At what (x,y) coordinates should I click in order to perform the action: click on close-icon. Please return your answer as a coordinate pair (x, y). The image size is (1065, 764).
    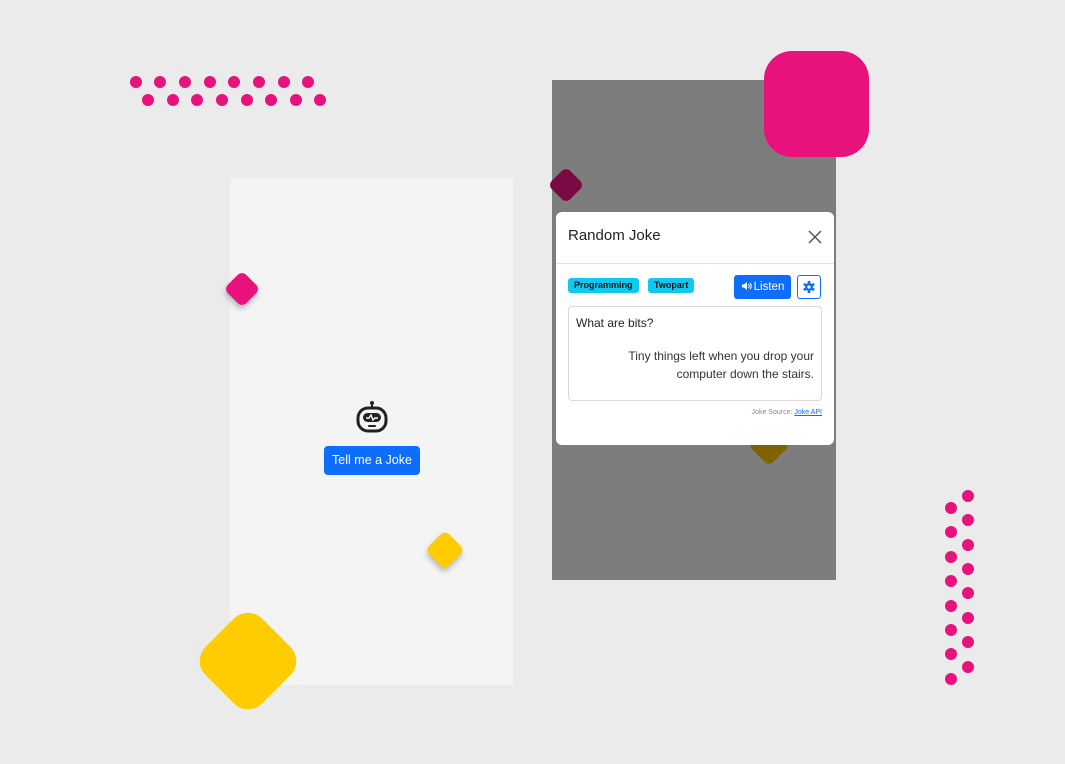
    Looking at the image, I should click on (815, 237).